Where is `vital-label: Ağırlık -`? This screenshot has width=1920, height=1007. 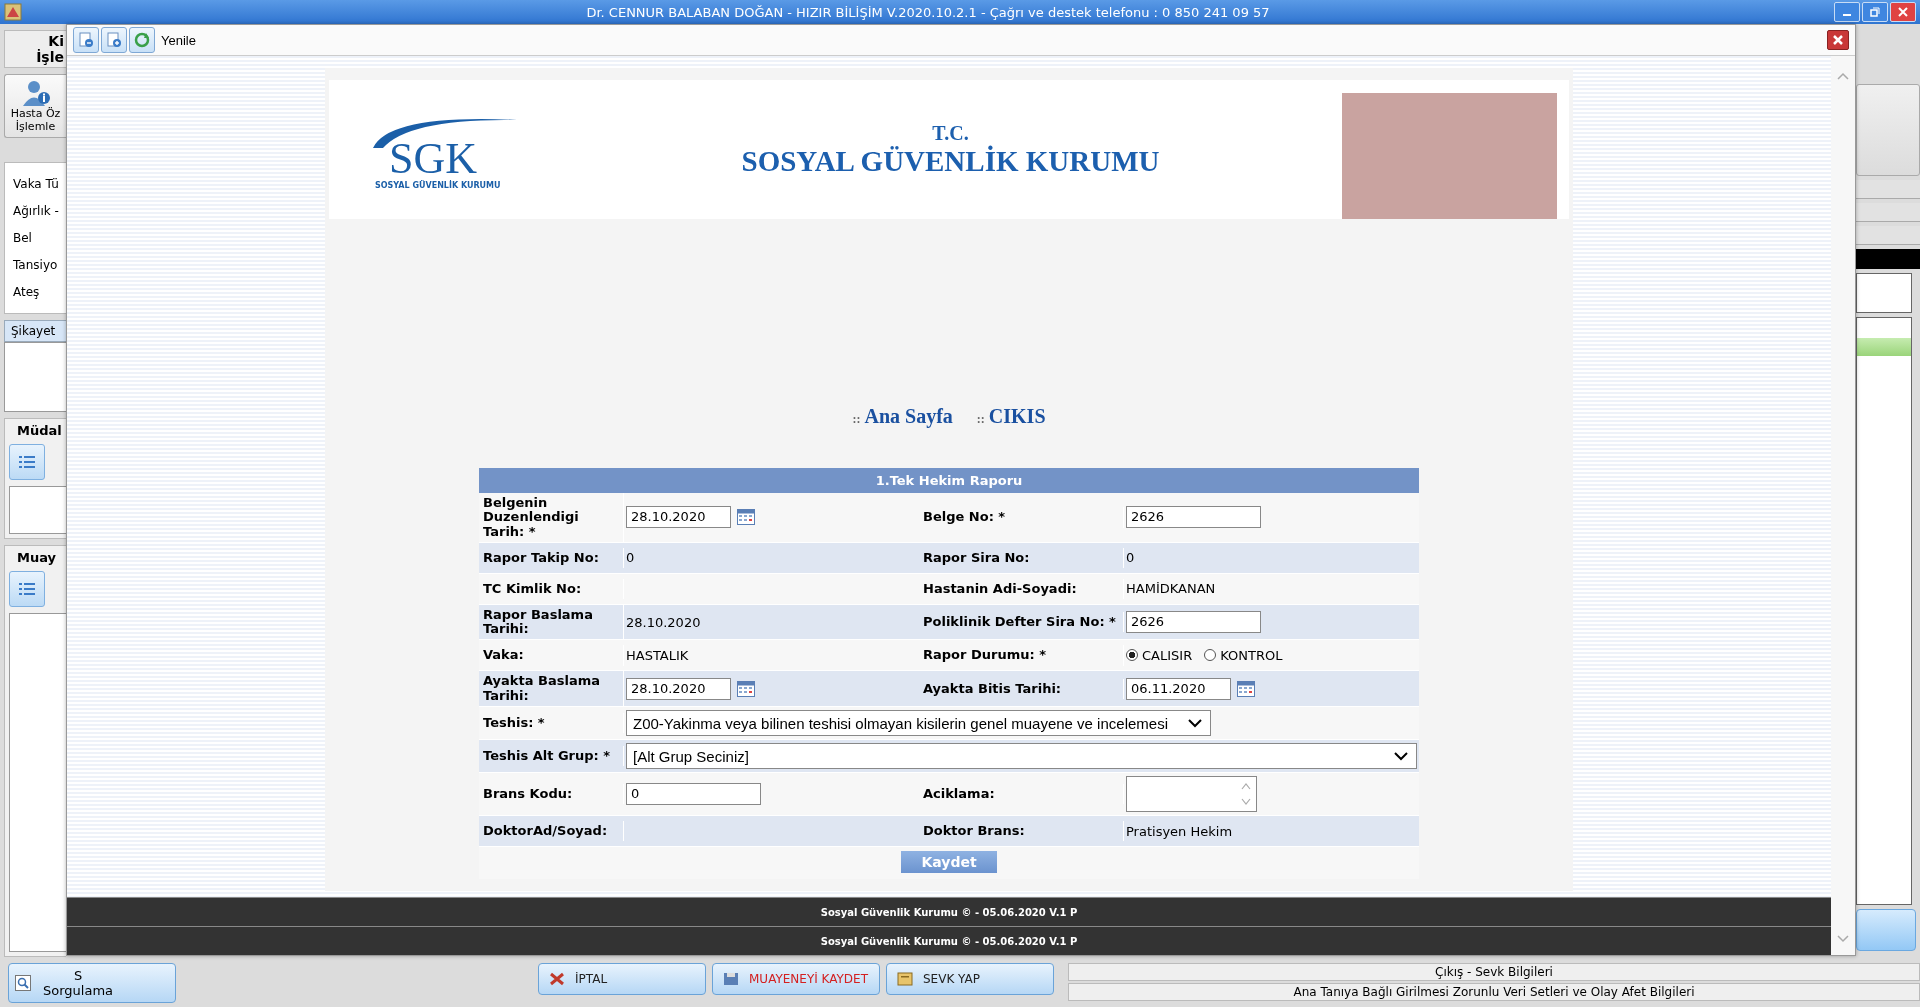
vital-label: Ağırlık - is located at coordinates (36, 211).